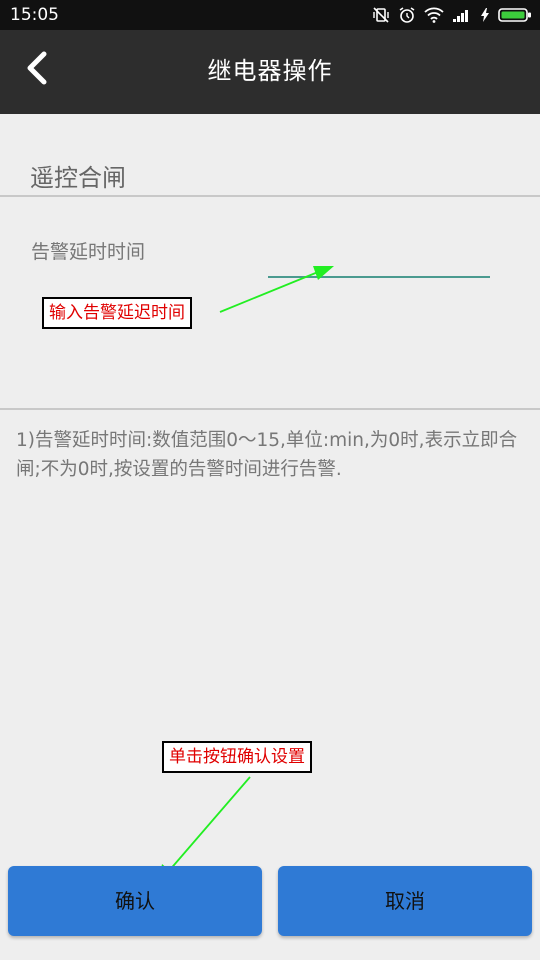 The image size is (540, 960). Describe the element at coordinates (135, 901) in the screenshot. I see `confirm-button: 确认` at that location.